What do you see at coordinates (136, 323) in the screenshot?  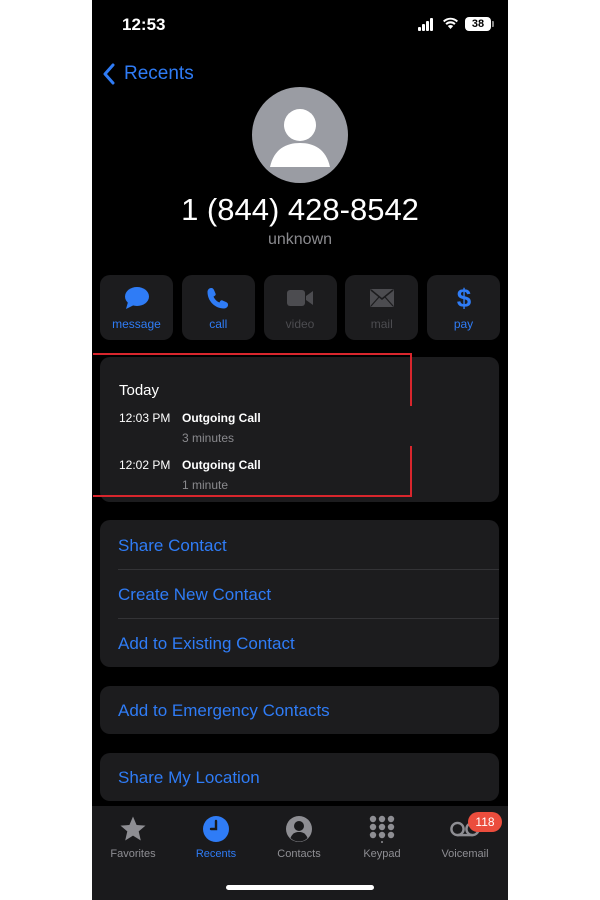 I see `message-label: message` at bounding box center [136, 323].